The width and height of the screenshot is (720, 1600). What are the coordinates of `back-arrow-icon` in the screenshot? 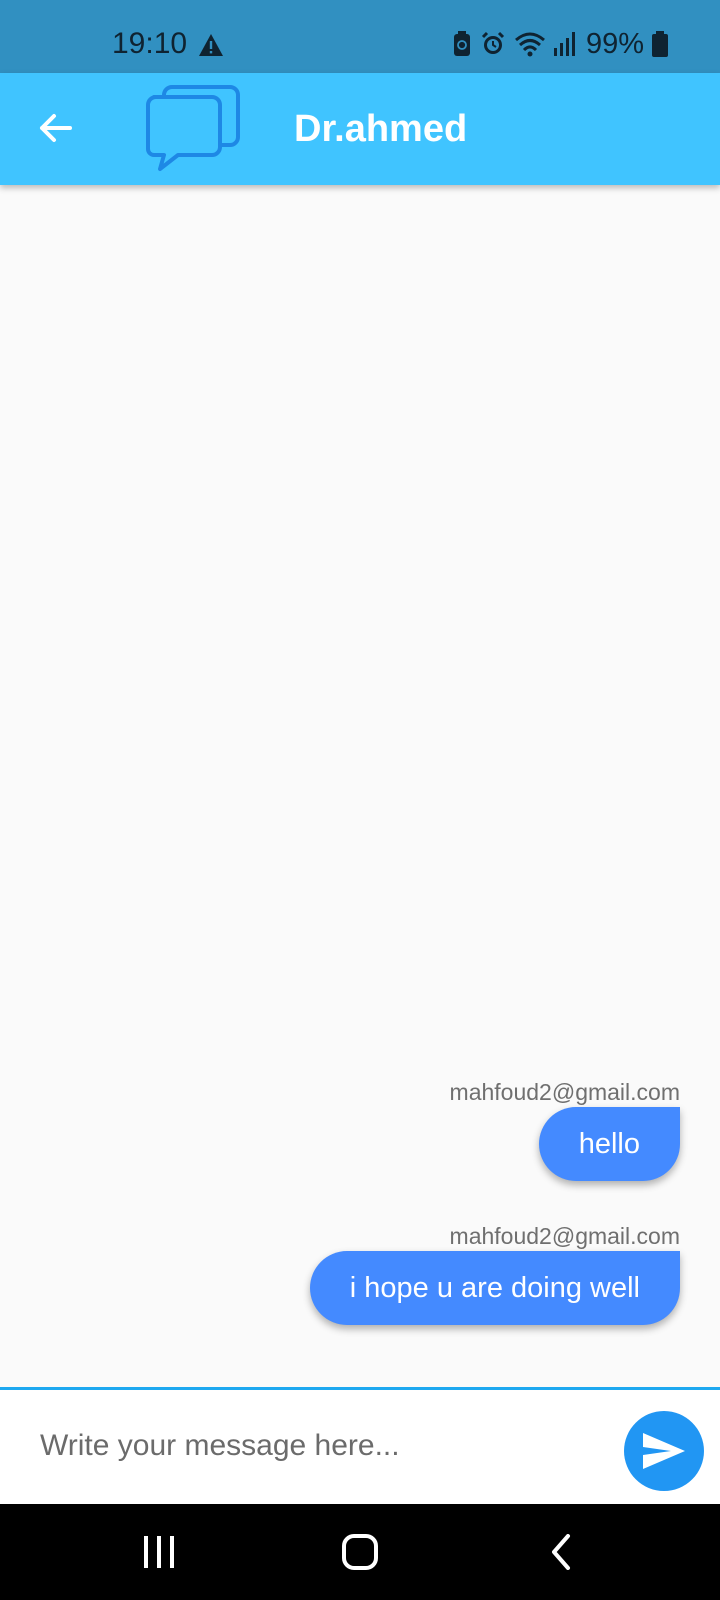 It's located at (56, 128).